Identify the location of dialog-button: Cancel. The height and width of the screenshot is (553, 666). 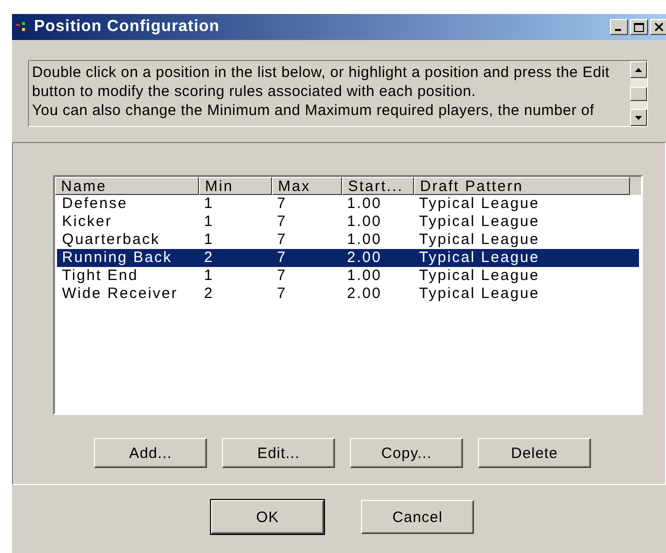
(417, 517).